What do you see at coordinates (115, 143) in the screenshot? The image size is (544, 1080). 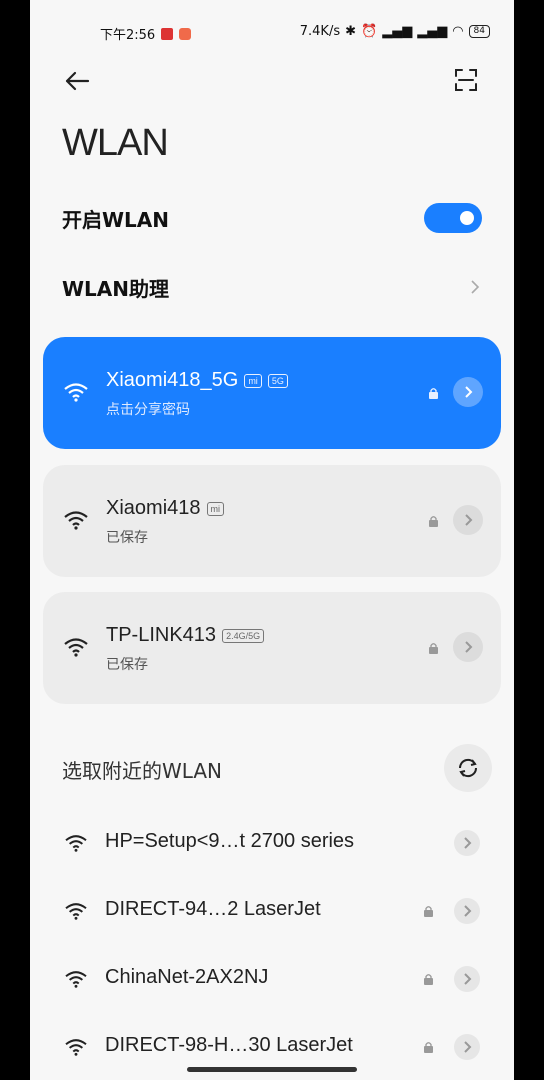 I see `page-title: WLAN` at bounding box center [115, 143].